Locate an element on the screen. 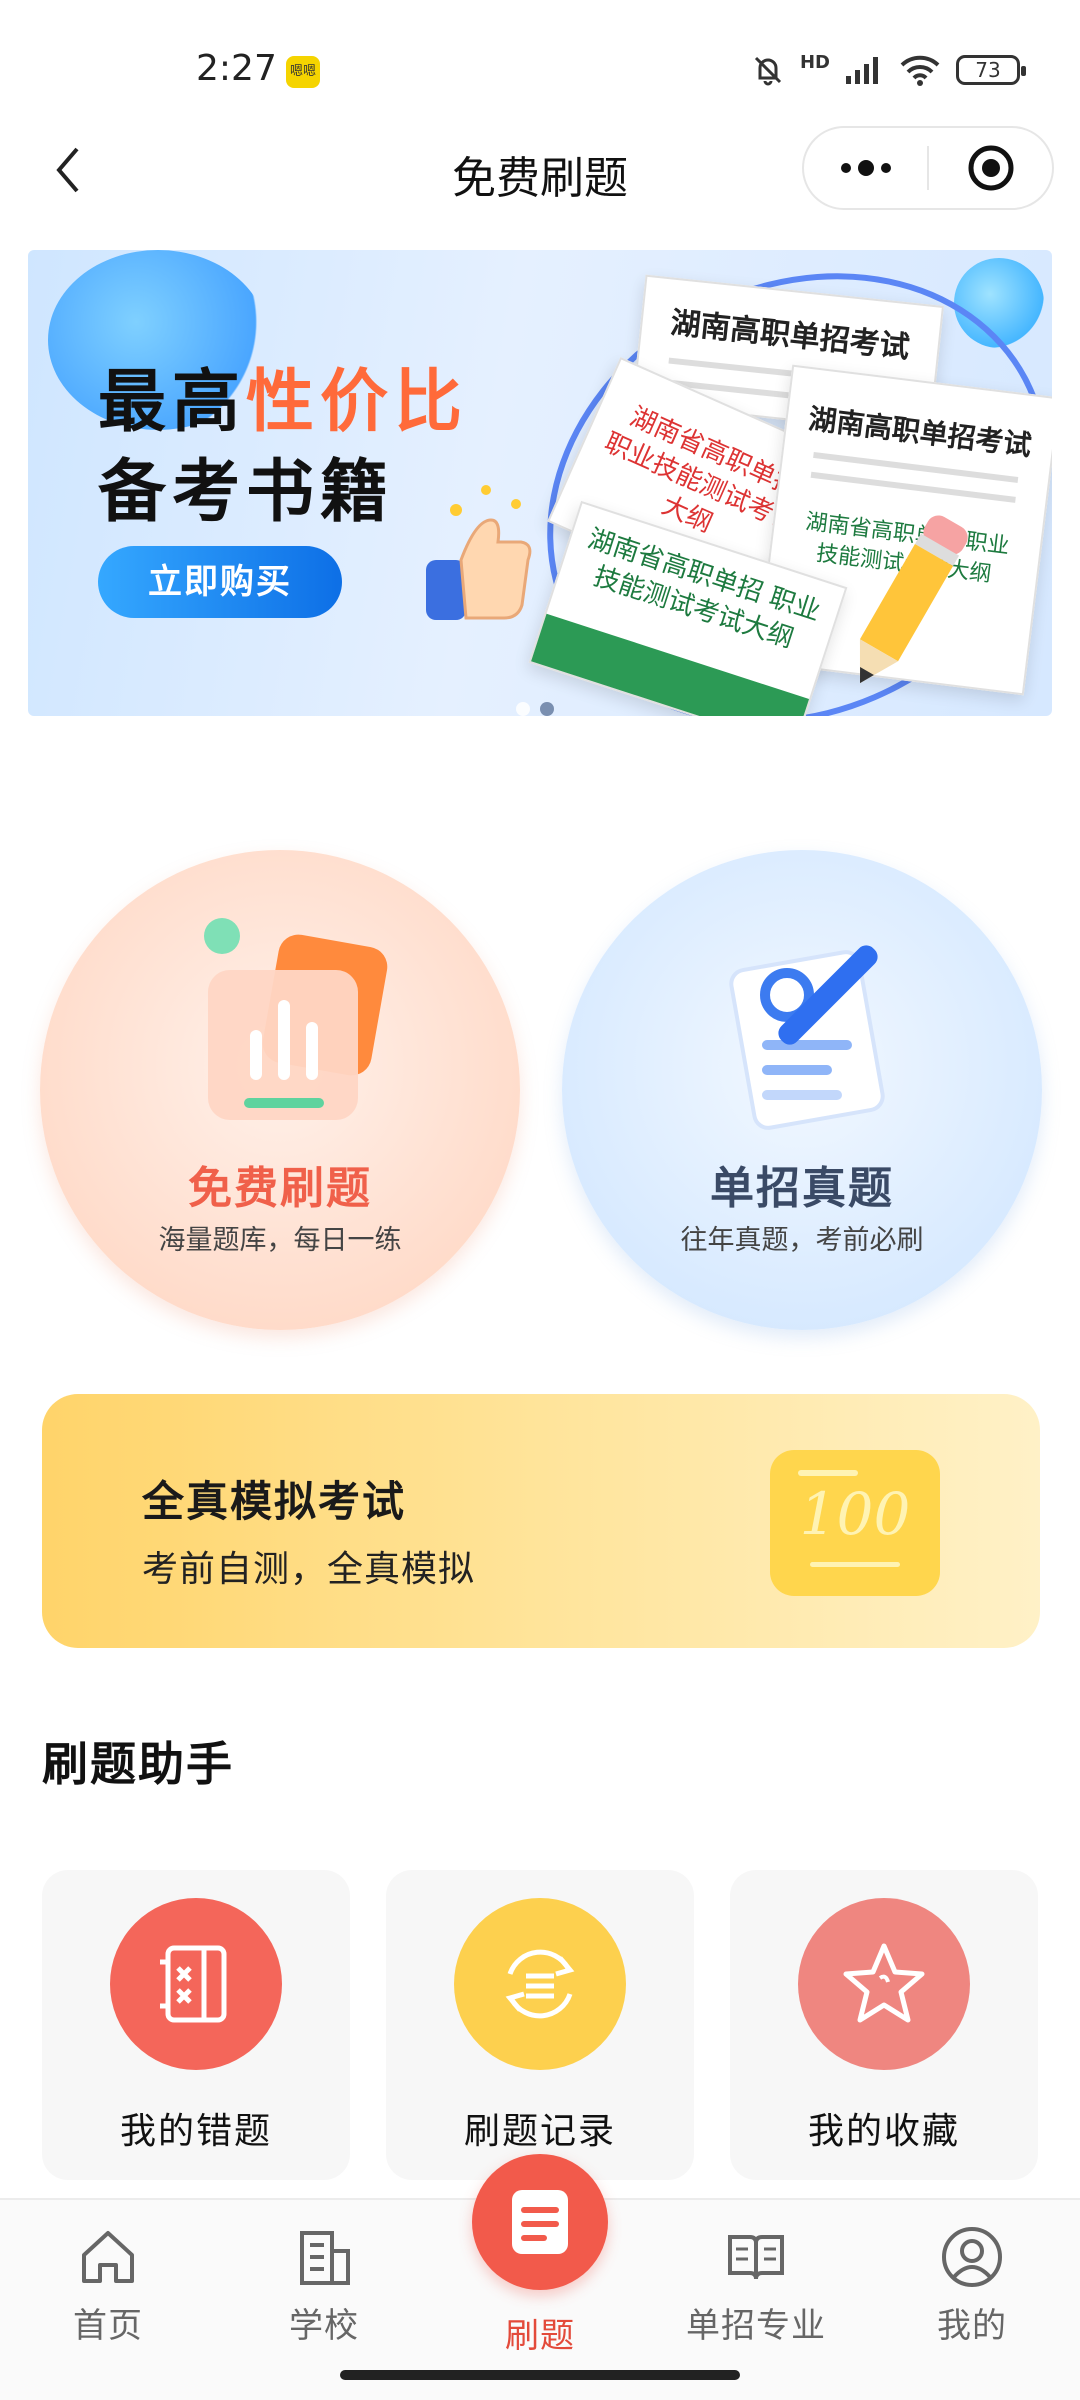  carousel-dot-active is located at coordinates (547, 709).